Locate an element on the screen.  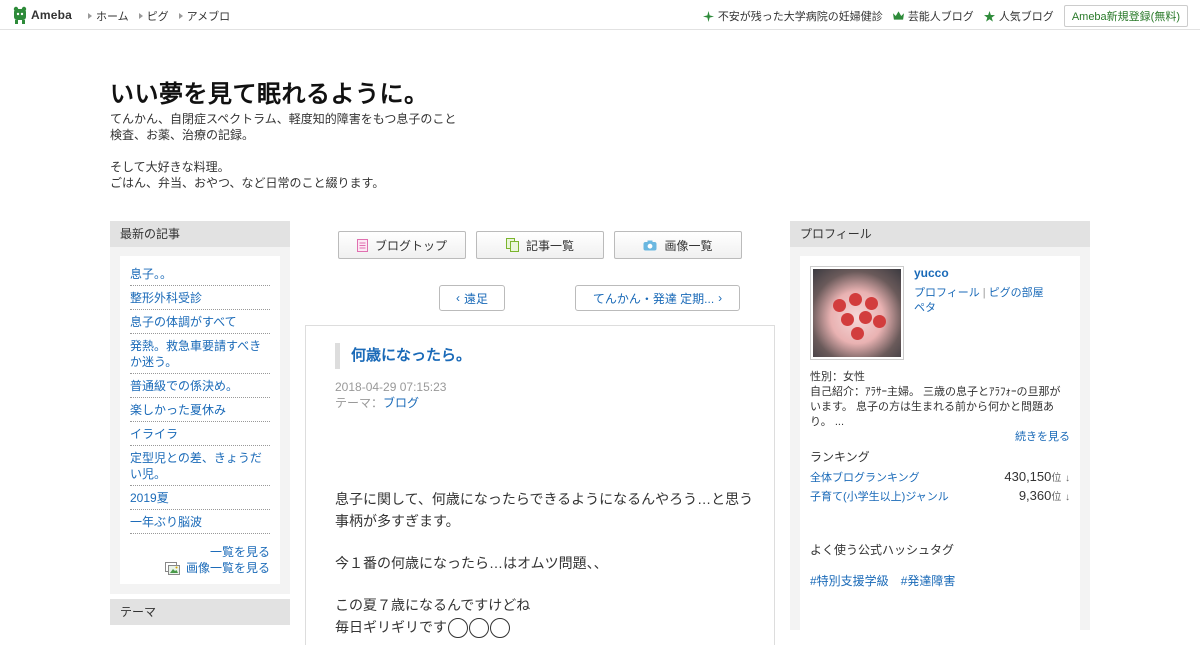
avatar is located at coordinates (857, 313).